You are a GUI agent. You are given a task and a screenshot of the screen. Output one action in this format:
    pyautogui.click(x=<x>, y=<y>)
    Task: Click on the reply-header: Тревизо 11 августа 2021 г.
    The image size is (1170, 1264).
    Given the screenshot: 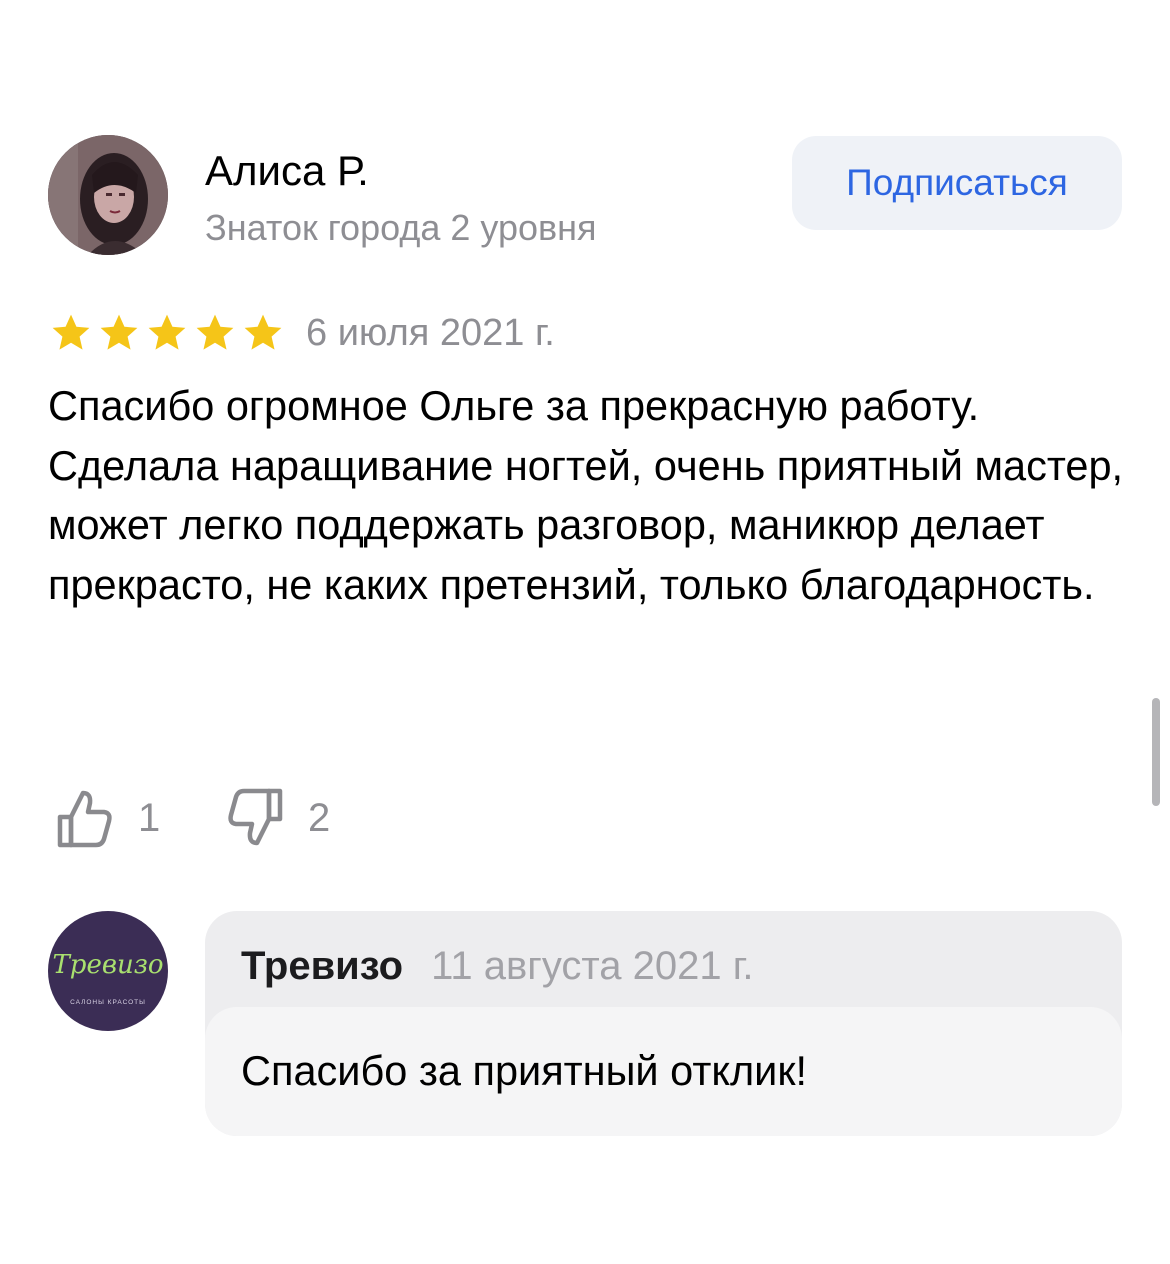 What is the action you would take?
    pyautogui.click(x=497, y=966)
    